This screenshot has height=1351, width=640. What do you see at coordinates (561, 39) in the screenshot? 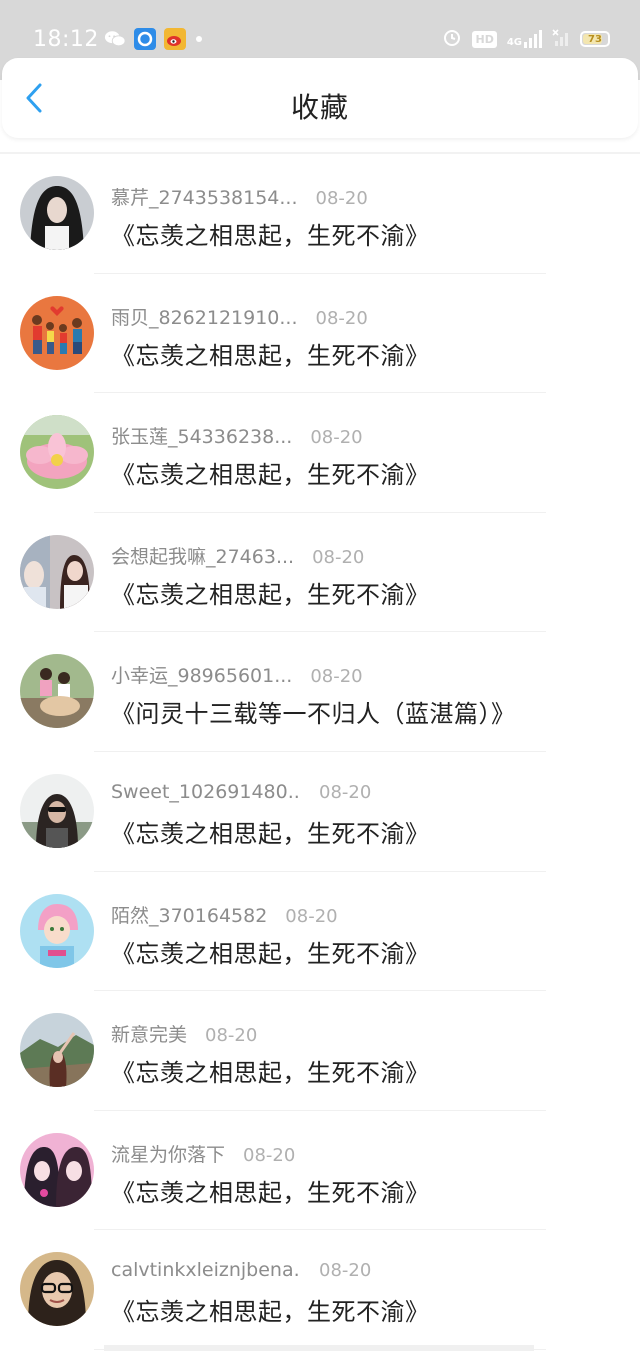
I see `signal-x-icon` at bounding box center [561, 39].